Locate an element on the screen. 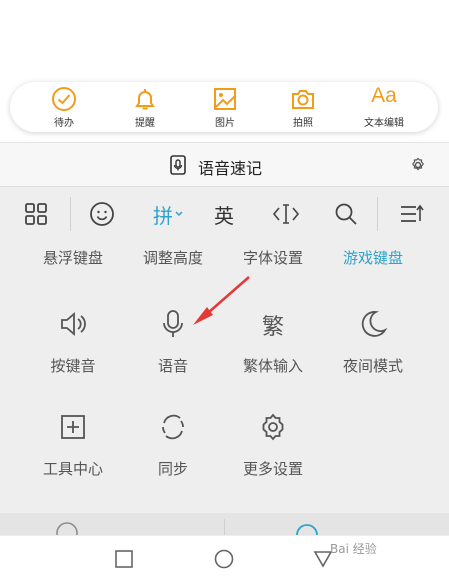  moon-icon is located at coordinates (374, 324).